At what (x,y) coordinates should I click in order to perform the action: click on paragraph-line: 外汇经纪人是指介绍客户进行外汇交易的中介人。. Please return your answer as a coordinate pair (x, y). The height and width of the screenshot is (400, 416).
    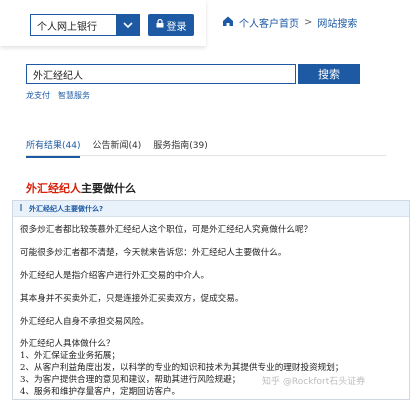
    Looking at the image, I should click on (115, 276).